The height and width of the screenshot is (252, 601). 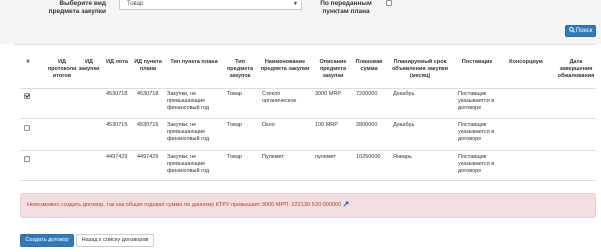 I want to click on subject-name: Окно, so click(x=268, y=125).